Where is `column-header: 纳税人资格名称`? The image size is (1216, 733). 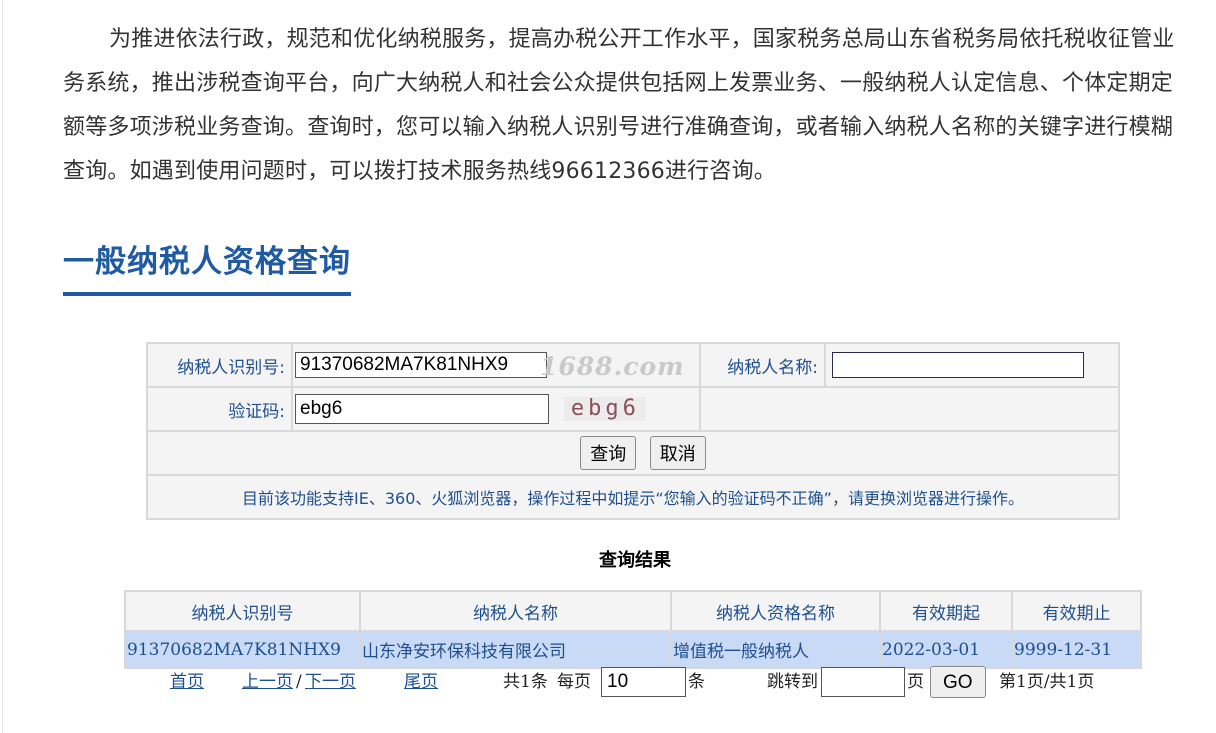 column-header: 纳税人资格名称 is located at coordinates (775, 611).